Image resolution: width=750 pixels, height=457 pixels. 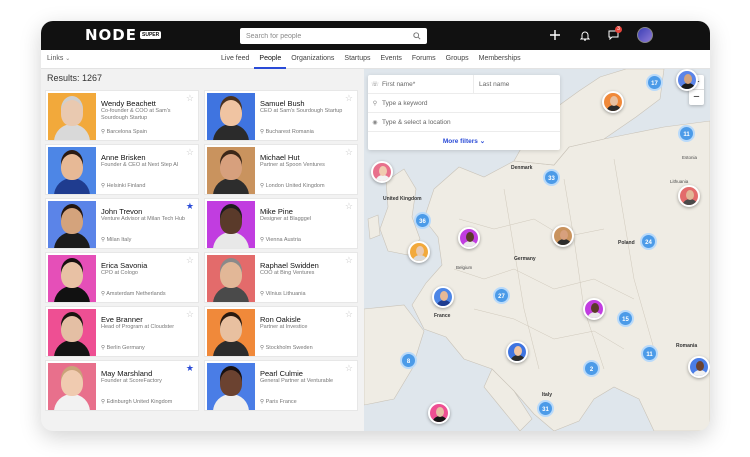 What do you see at coordinates (696, 97) in the screenshot?
I see `zoom-out-button: −` at bounding box center [696, 97].